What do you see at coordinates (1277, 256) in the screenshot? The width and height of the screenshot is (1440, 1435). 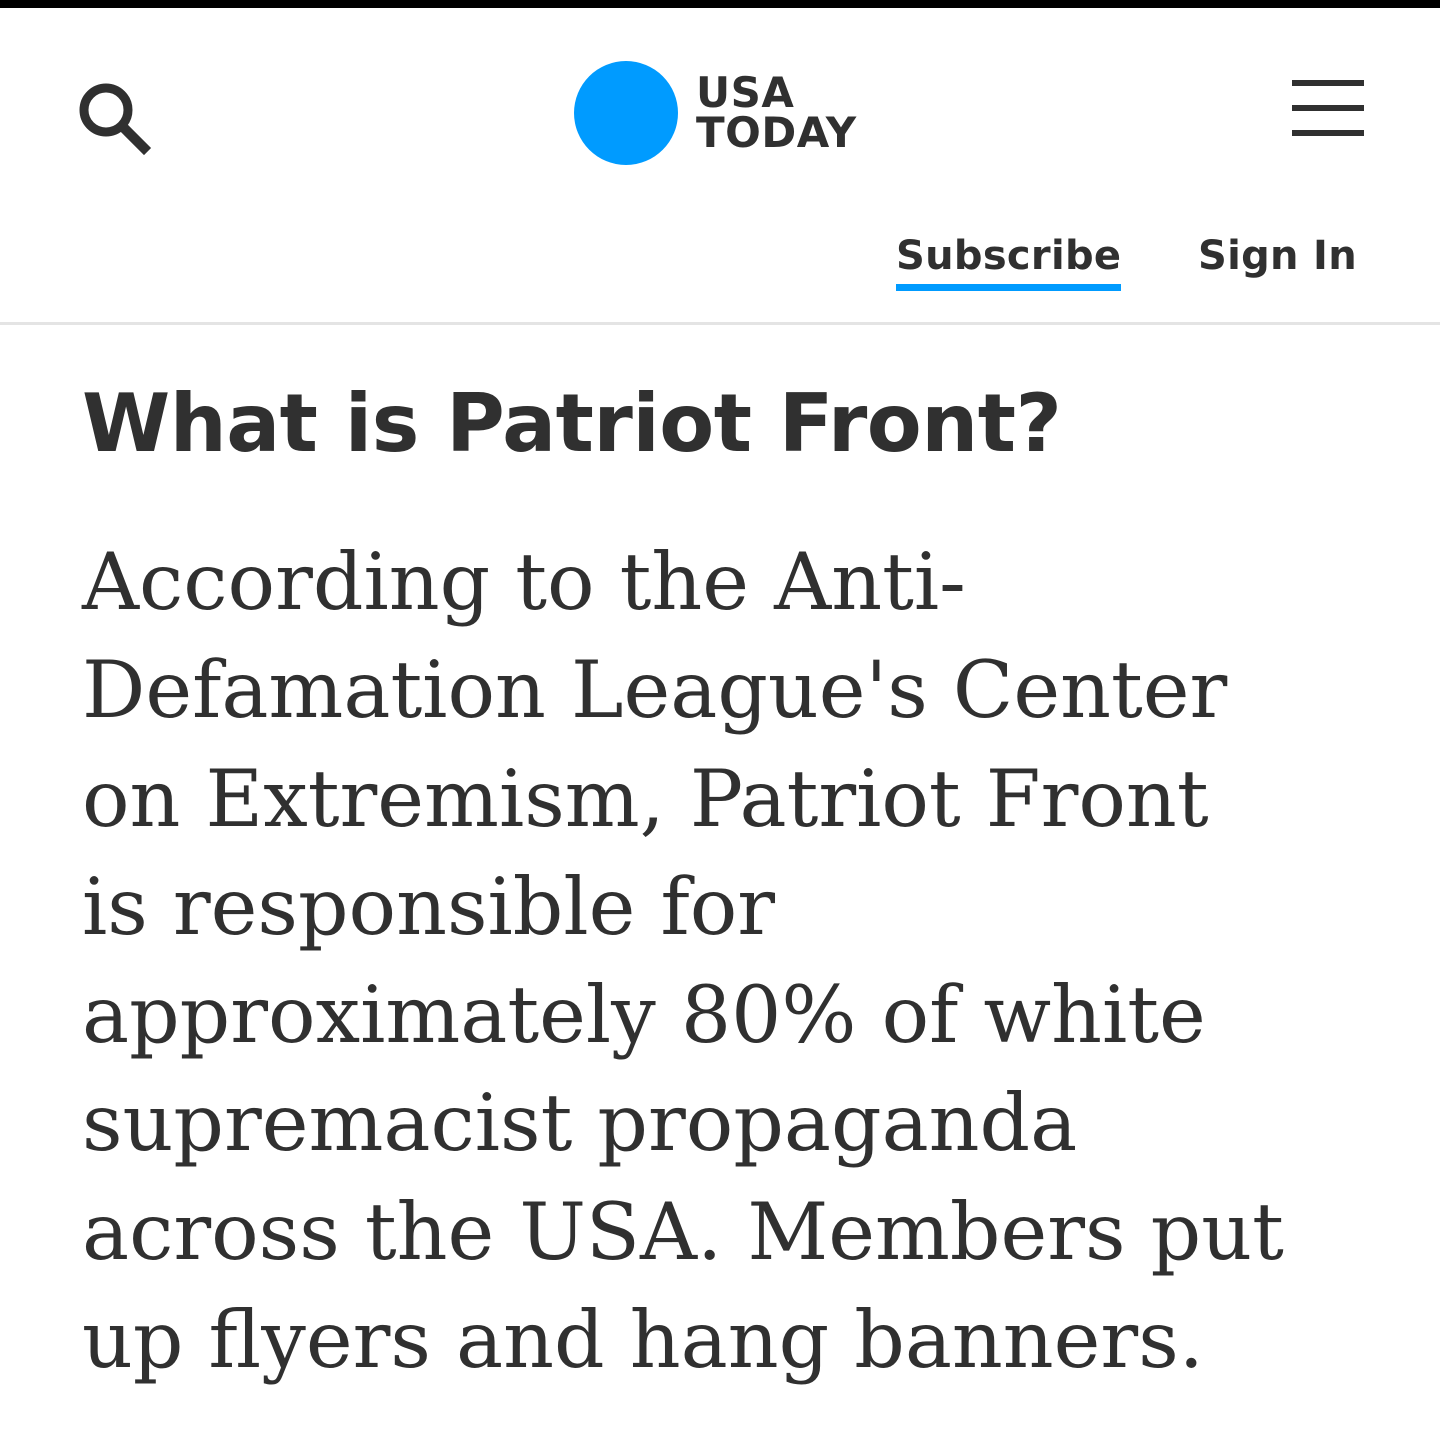 I see `sign-in-link: Sign In` at bounding box center [1277, 256].